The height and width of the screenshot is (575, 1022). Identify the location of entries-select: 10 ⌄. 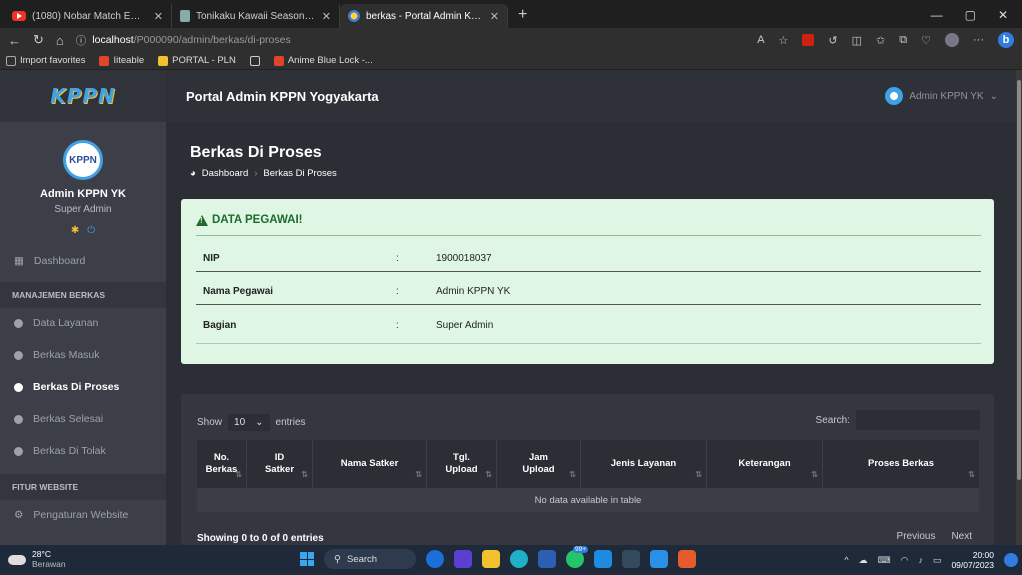
(249, 422).